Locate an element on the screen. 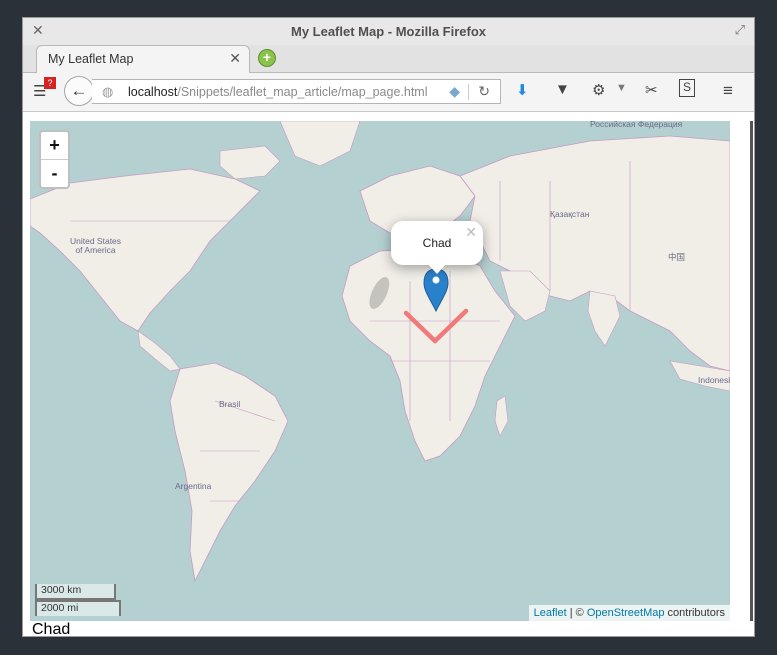 This screenshot has width=777, height=655. downloads-icon: ⬇ is located at coordinates (522, 90).